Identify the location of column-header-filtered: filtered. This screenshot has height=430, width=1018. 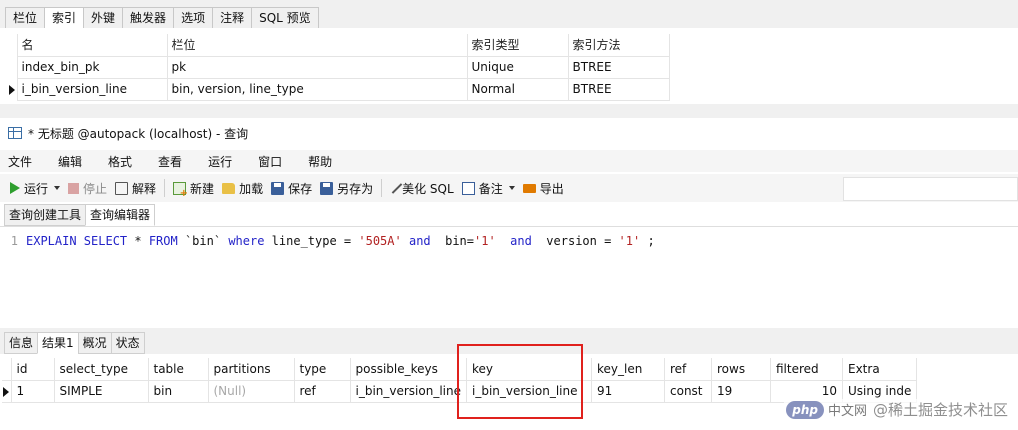
(806, 369).